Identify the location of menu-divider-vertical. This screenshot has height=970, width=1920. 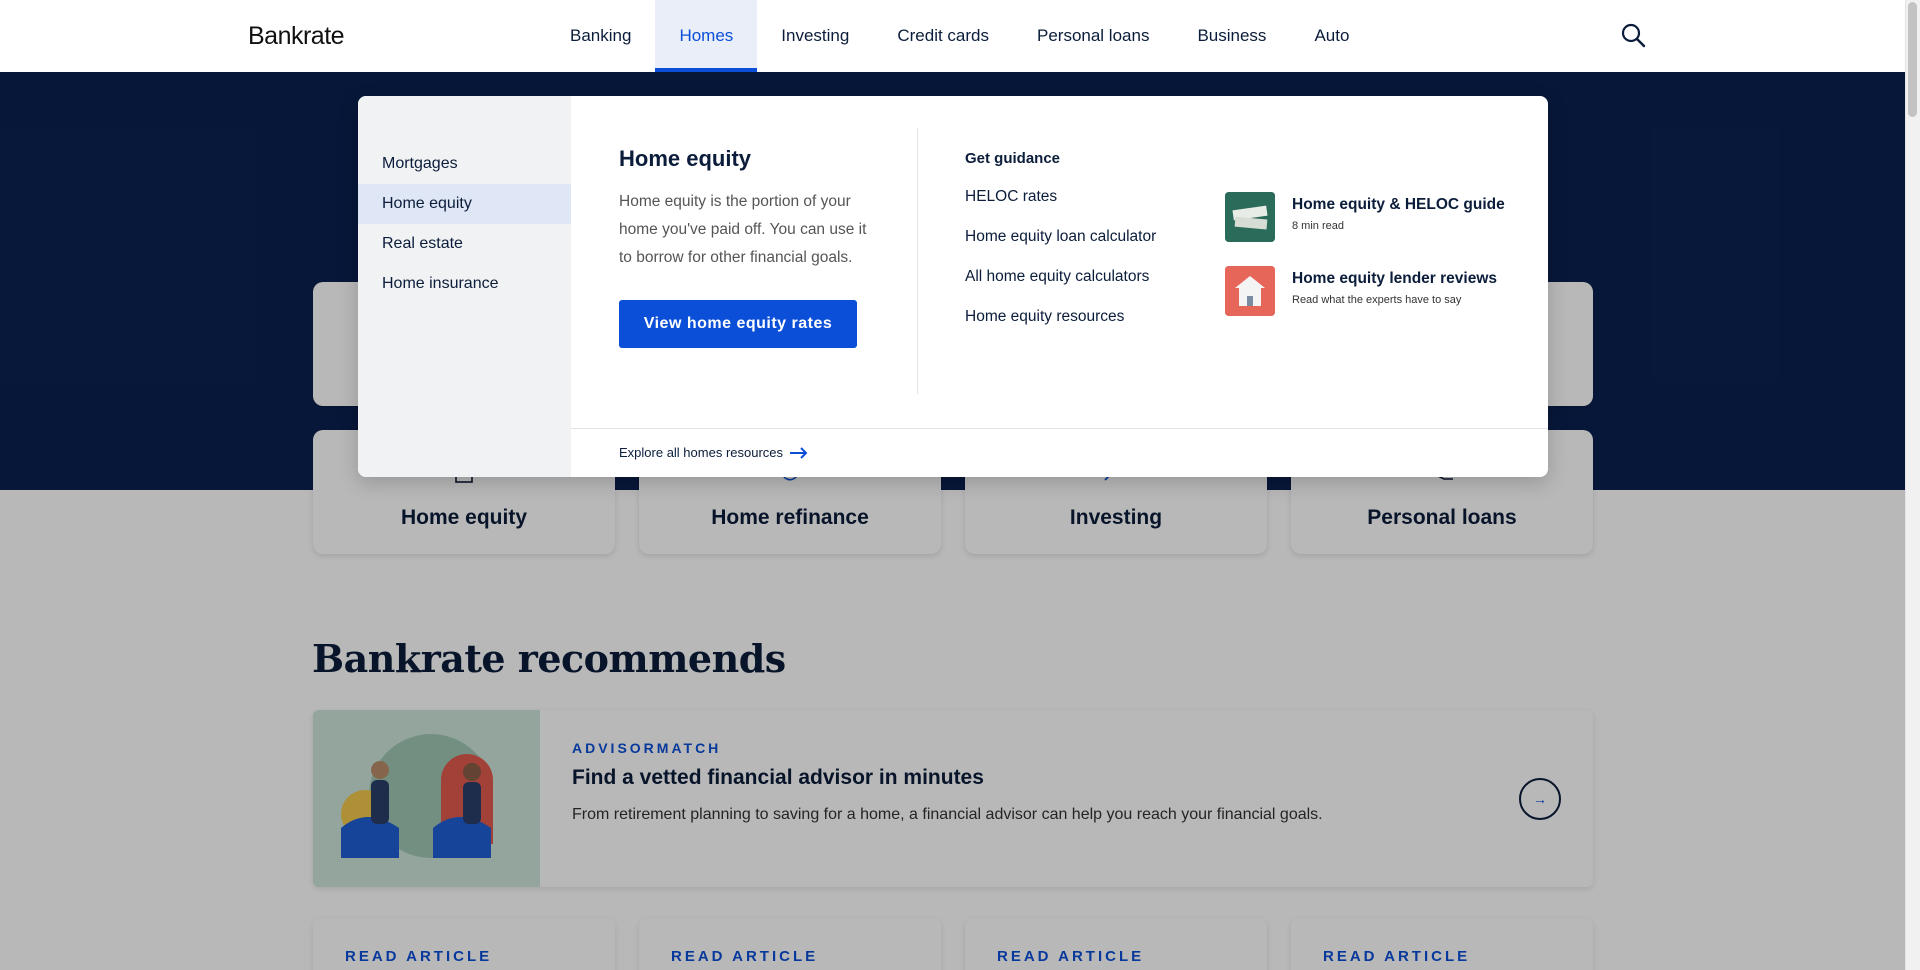
(917, 261).